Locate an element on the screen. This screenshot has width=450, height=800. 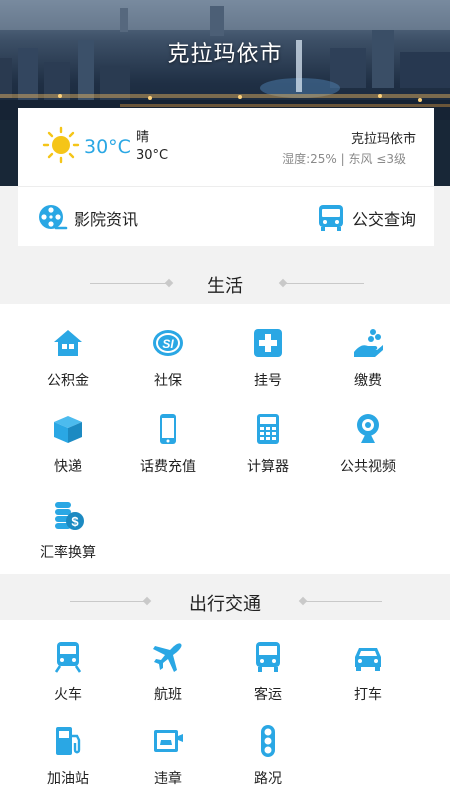
bill-payment-item: 缴费 is located at coordinates (368, 360).